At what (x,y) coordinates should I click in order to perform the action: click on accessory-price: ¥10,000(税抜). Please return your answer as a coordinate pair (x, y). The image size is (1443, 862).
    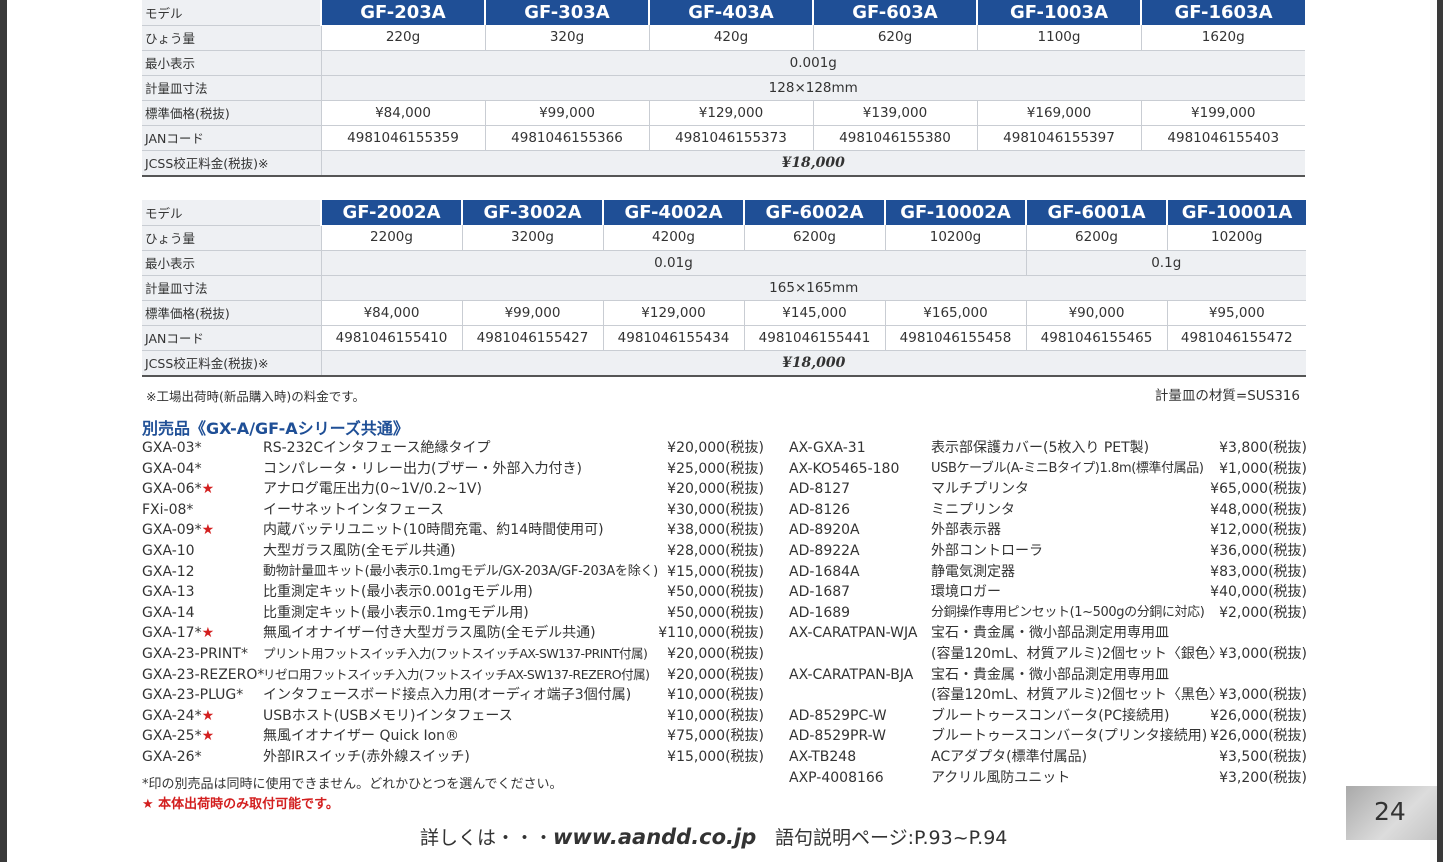
    Looking at the image, I should click on (715, 715).